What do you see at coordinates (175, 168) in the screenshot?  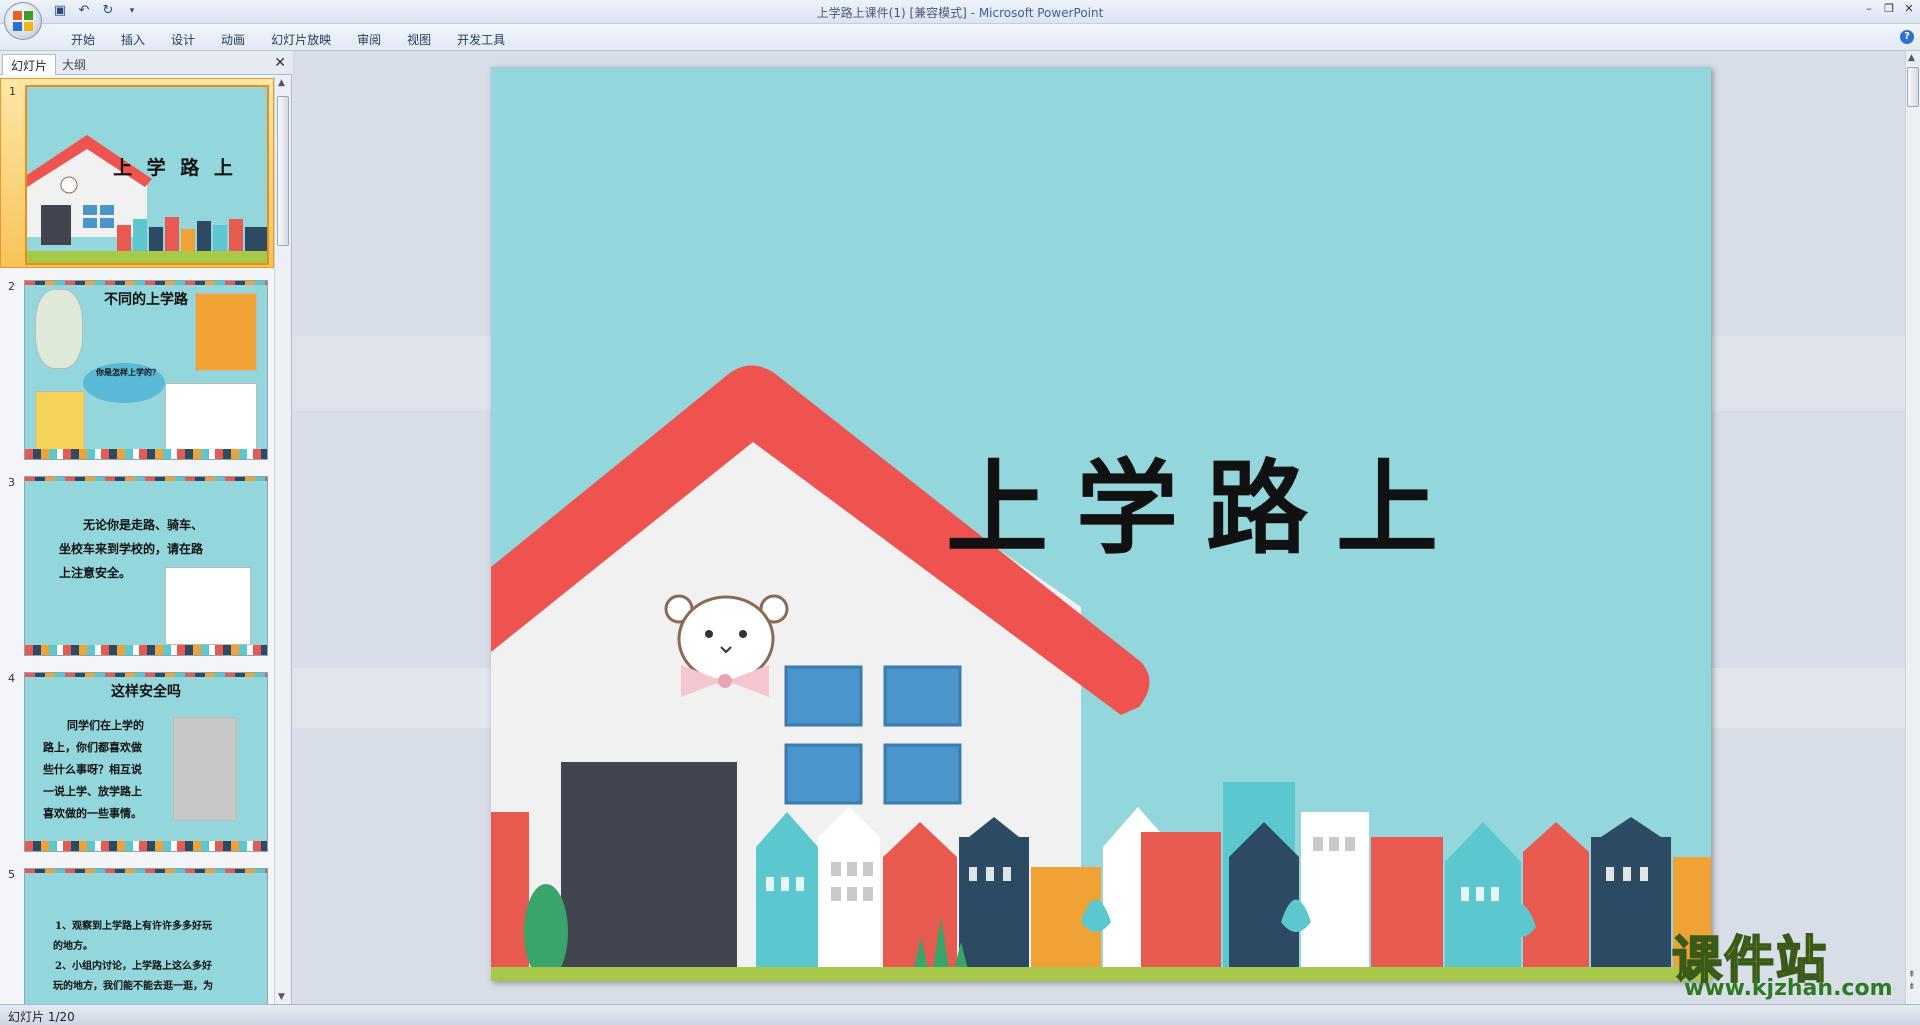 I see `thumbnail-title: 上 学 路 上` at bounding box center [175, 168].